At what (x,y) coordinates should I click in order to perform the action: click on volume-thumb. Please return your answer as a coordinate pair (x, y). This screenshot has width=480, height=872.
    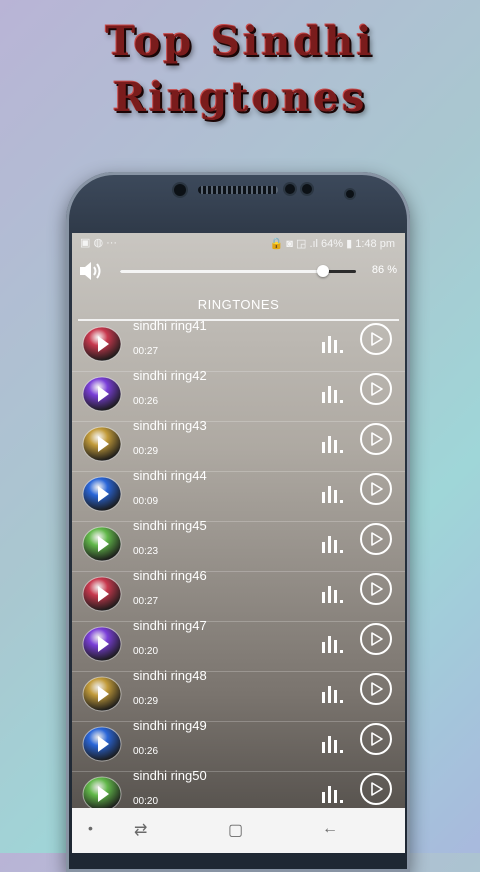
    Looking at the image, I should click on (322, 271).